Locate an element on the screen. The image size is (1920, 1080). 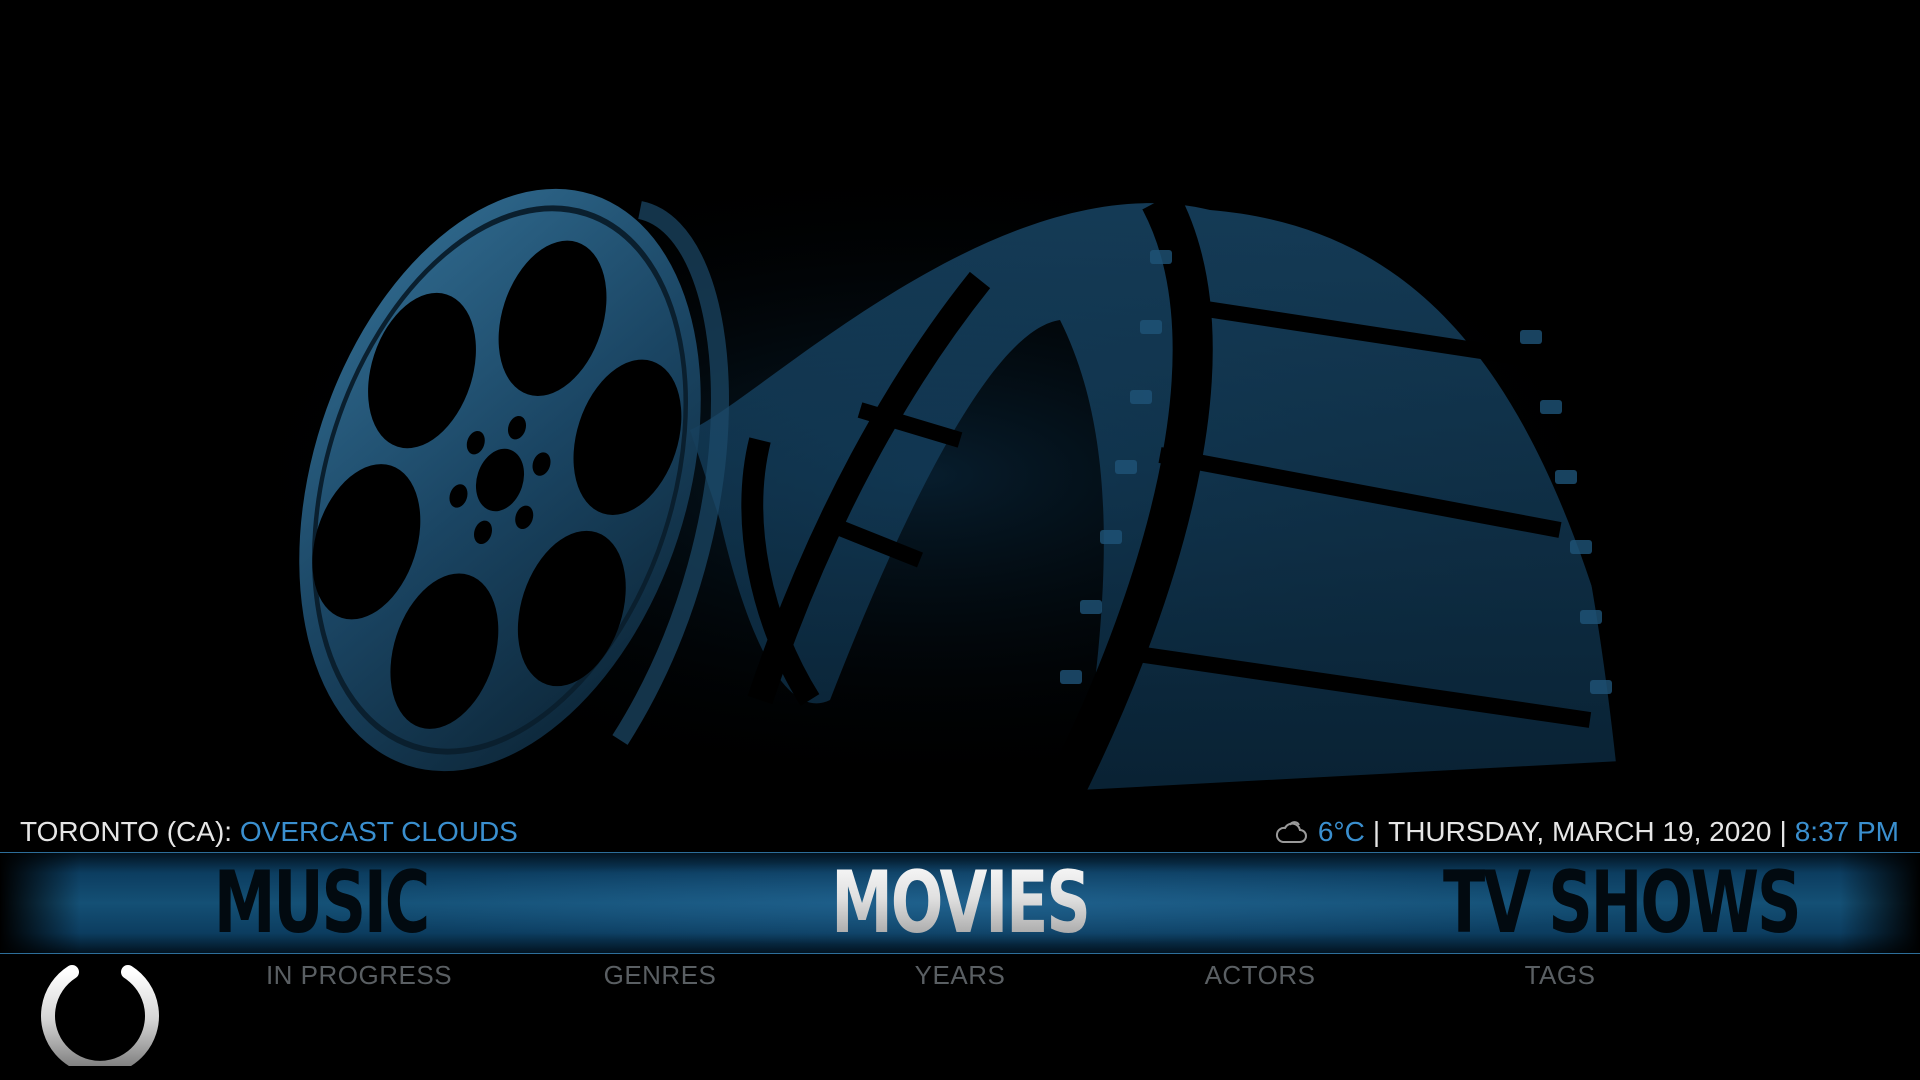
power-icon is located at coordinates (100, 1008).